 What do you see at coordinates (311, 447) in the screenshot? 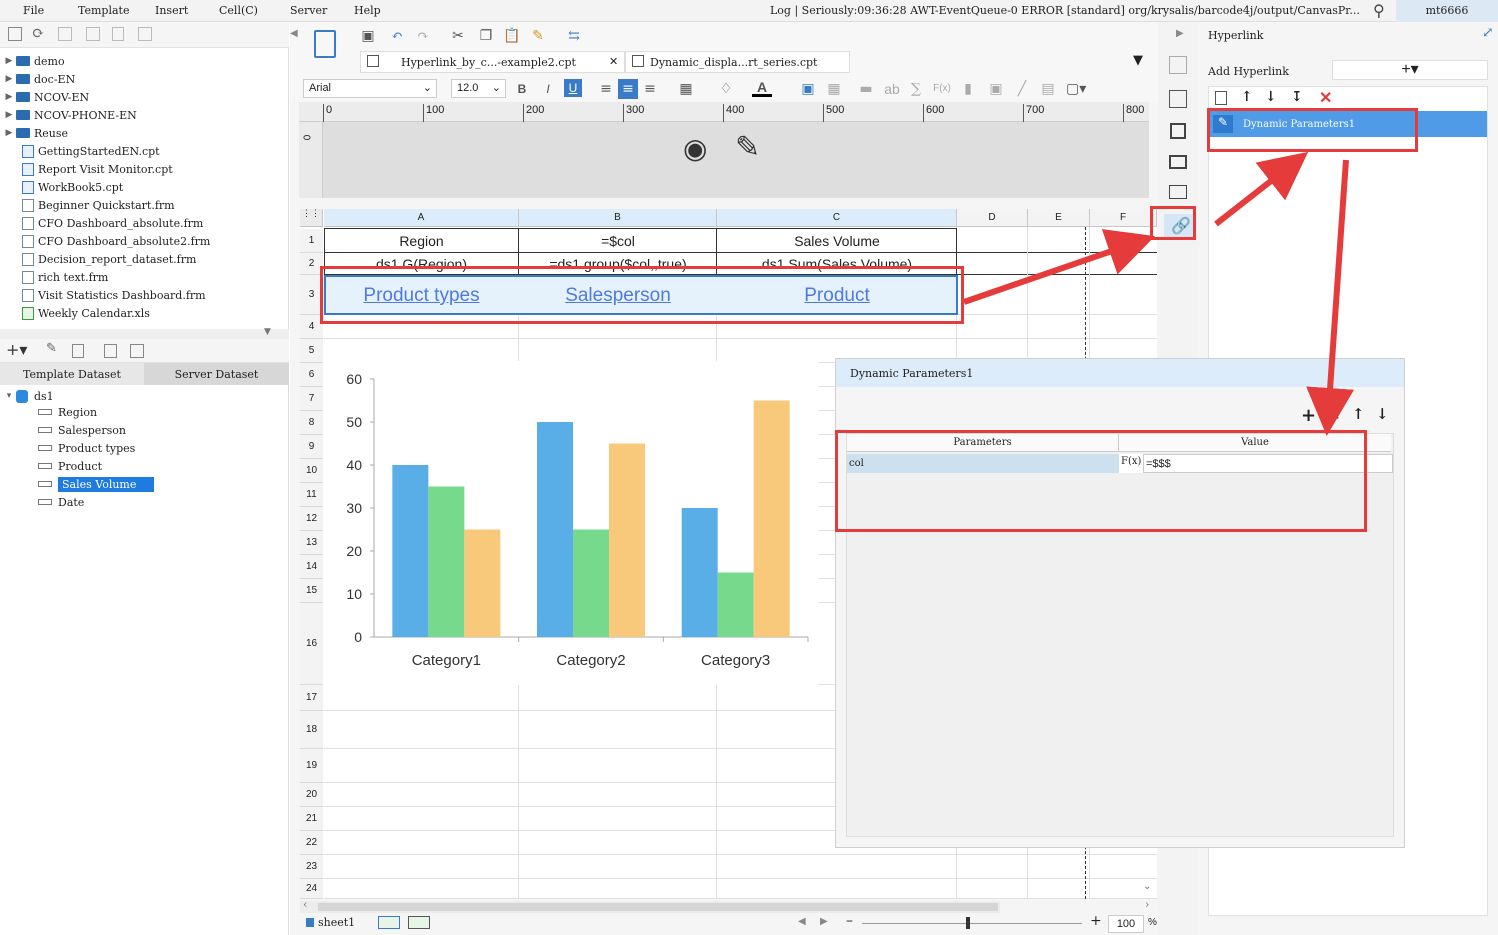
I see `row-header: 9` at bounding box center [311, 447].